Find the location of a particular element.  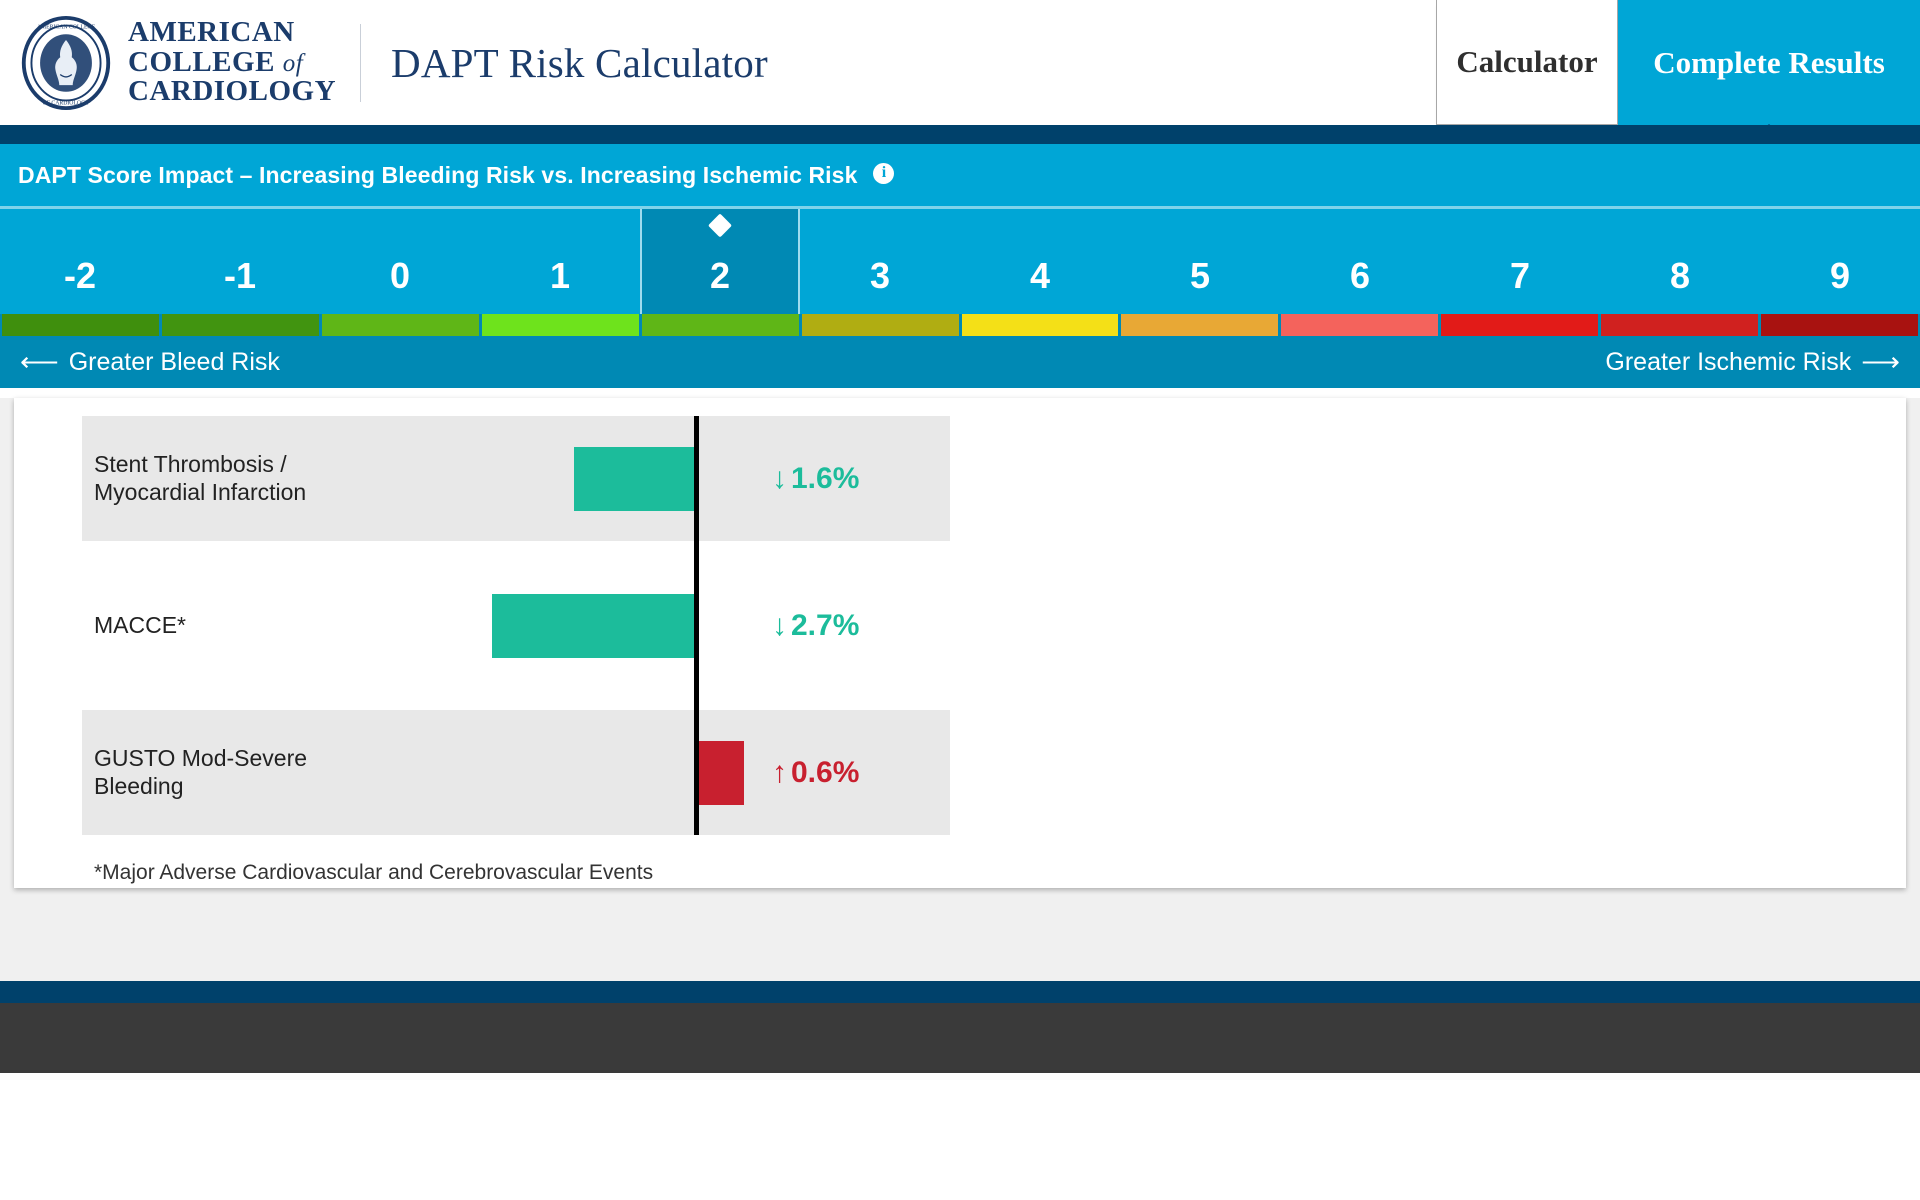

scale-cell-0: 0 is located at coordinates (400, 261).